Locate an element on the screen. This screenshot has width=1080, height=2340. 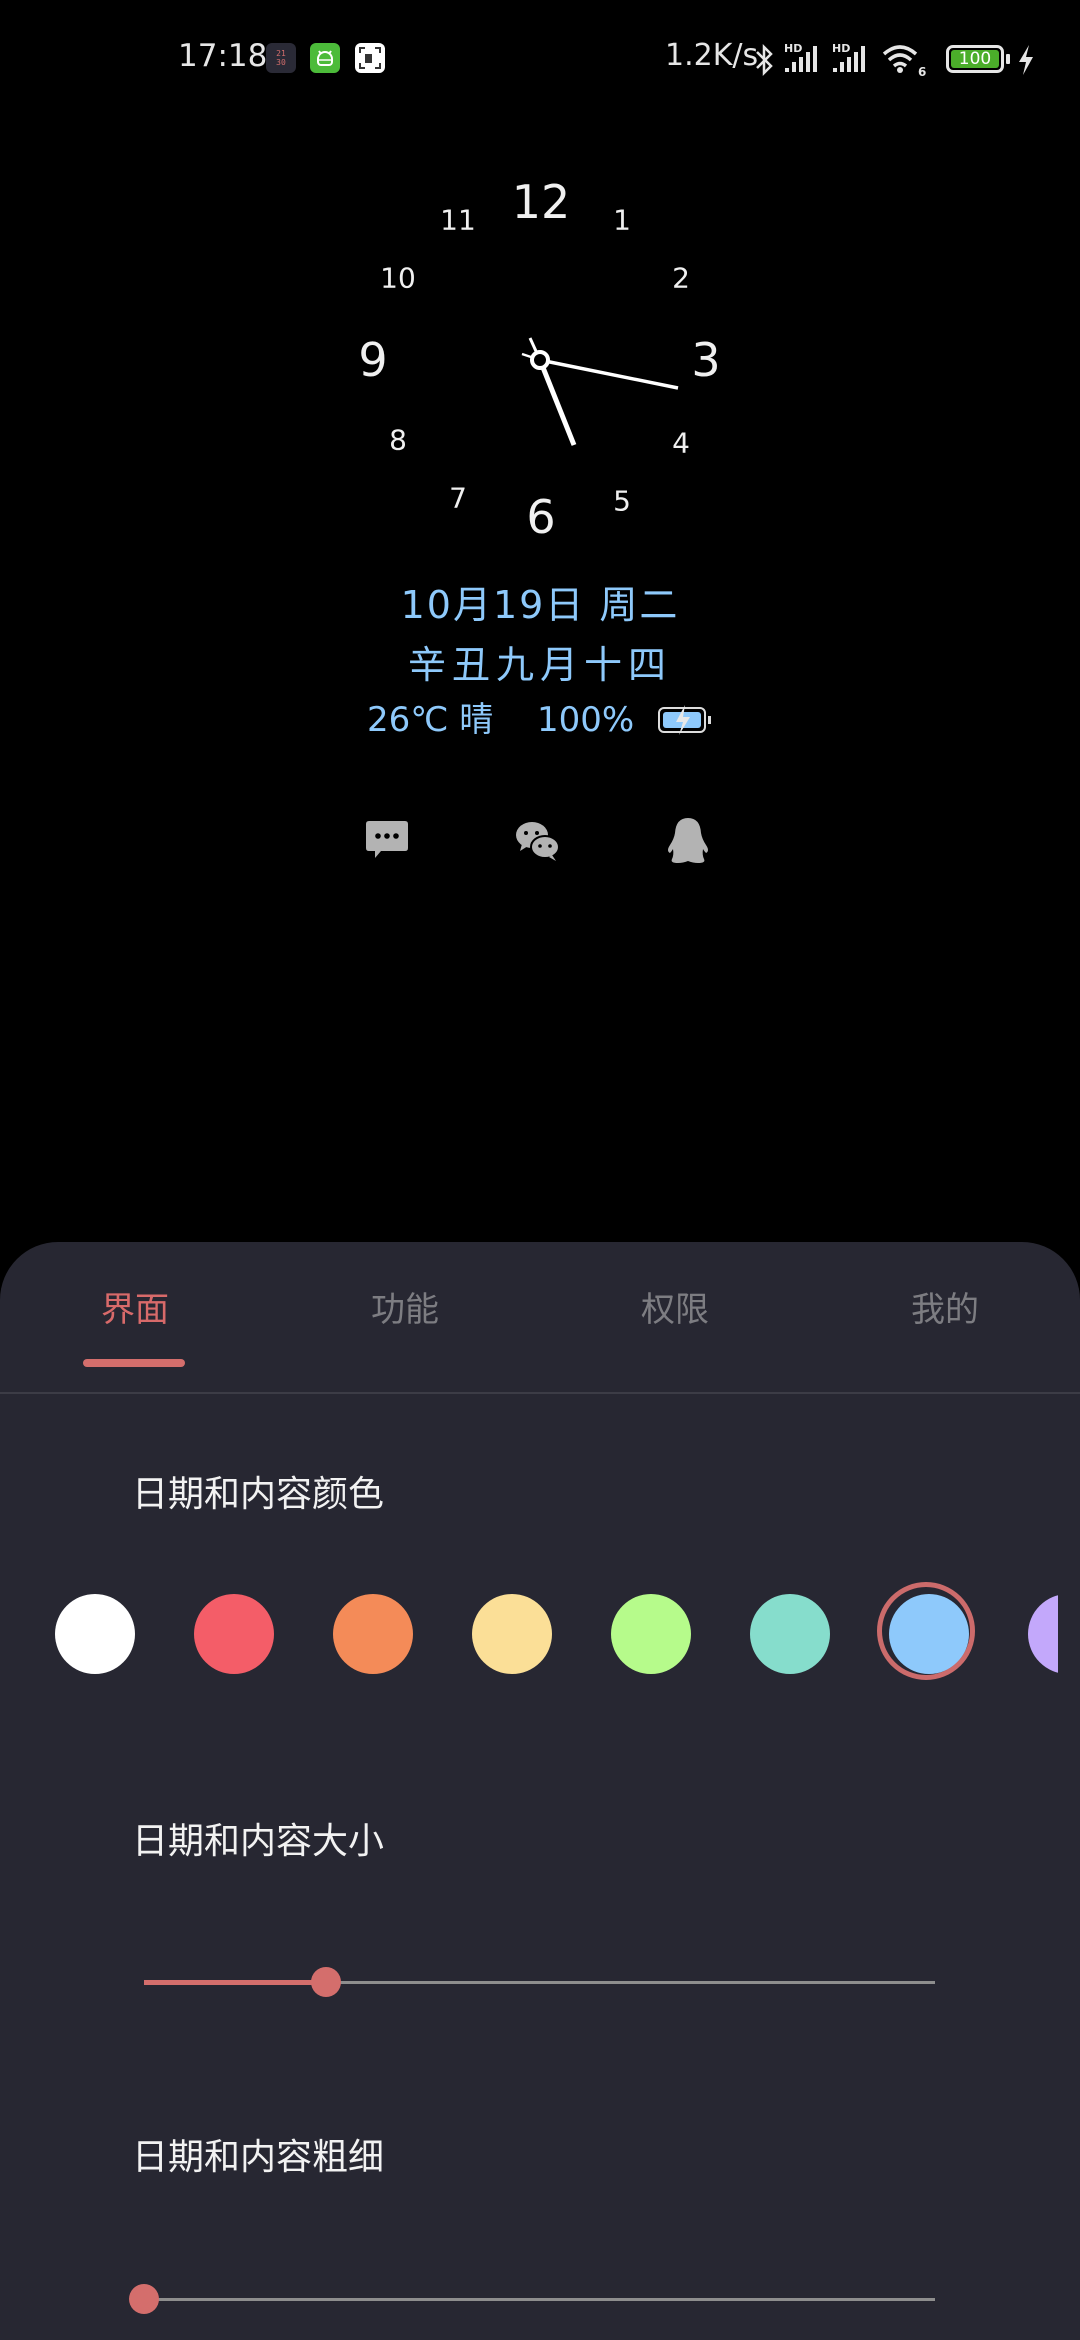
weather-battery-line: 26℃ 晴 100% is located at coordinates (540, 716).